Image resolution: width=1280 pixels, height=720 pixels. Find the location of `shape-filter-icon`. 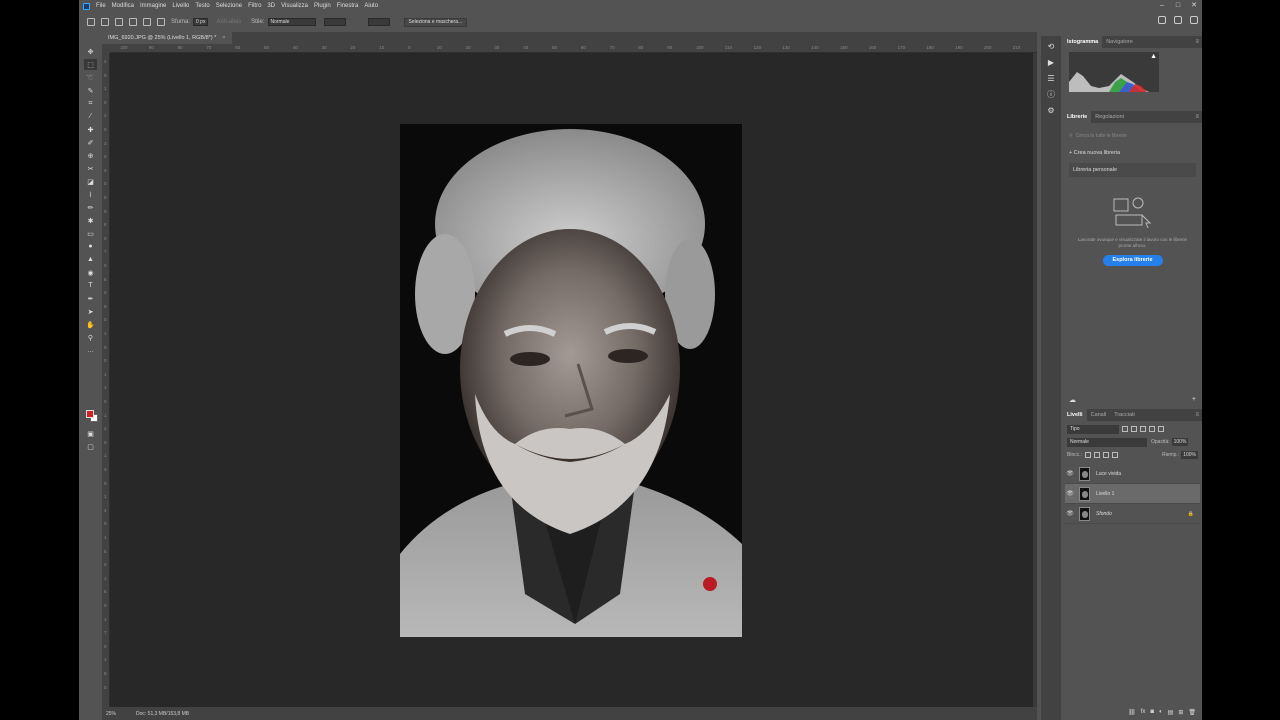

shape-filter-icon is located at coordinates (1152, 429).